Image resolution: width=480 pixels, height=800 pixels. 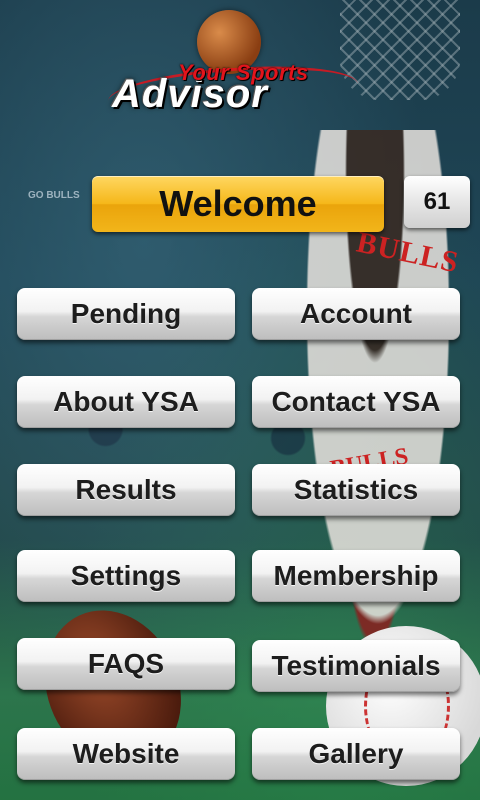 I want to click on results-button: Results, so click(x=126, y=490).